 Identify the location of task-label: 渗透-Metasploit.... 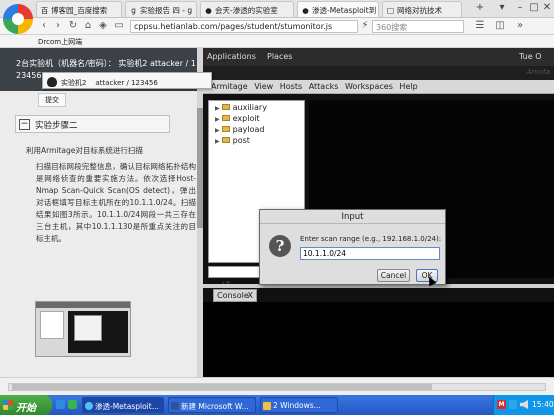
(127, 406).